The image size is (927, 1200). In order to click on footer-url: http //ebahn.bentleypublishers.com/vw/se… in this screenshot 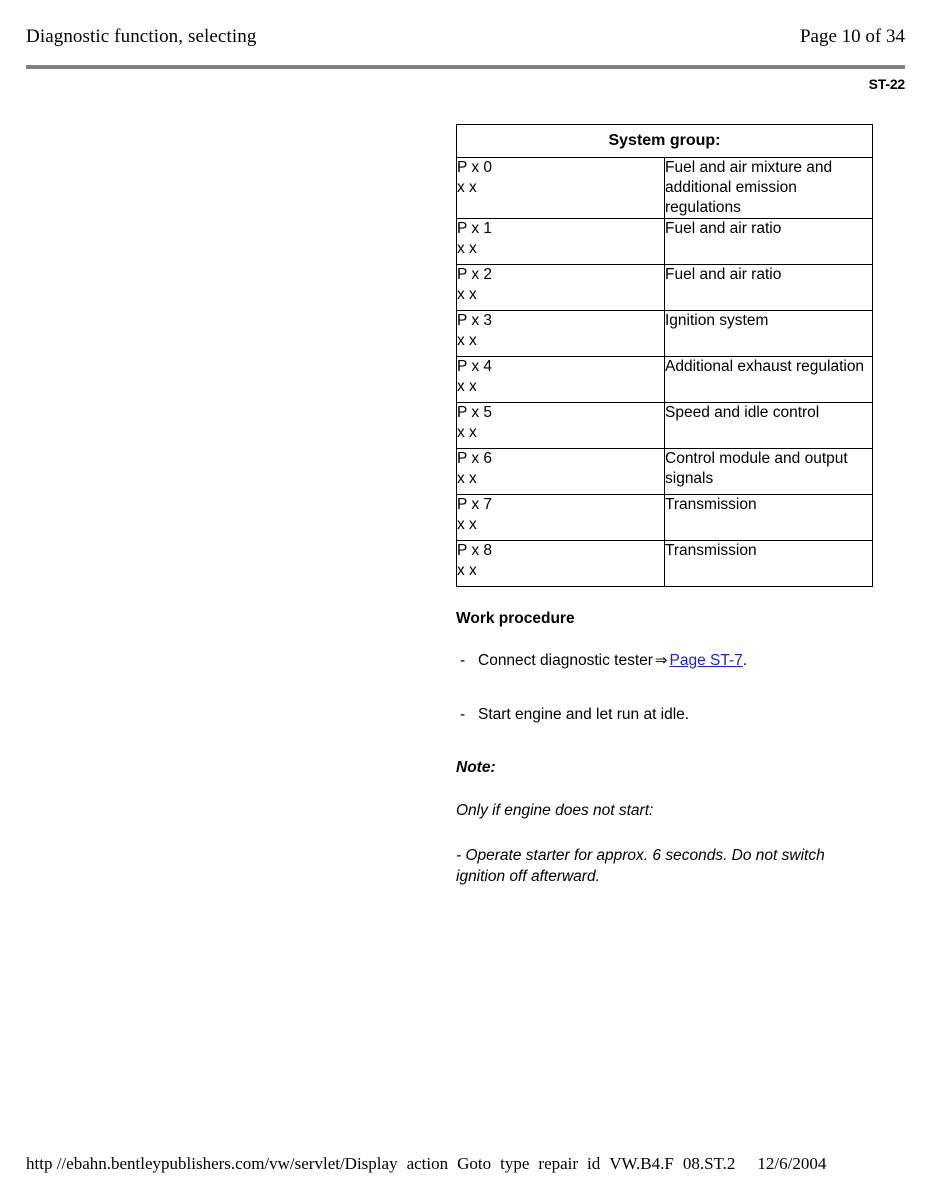, I will do `click(212, 1163)`.